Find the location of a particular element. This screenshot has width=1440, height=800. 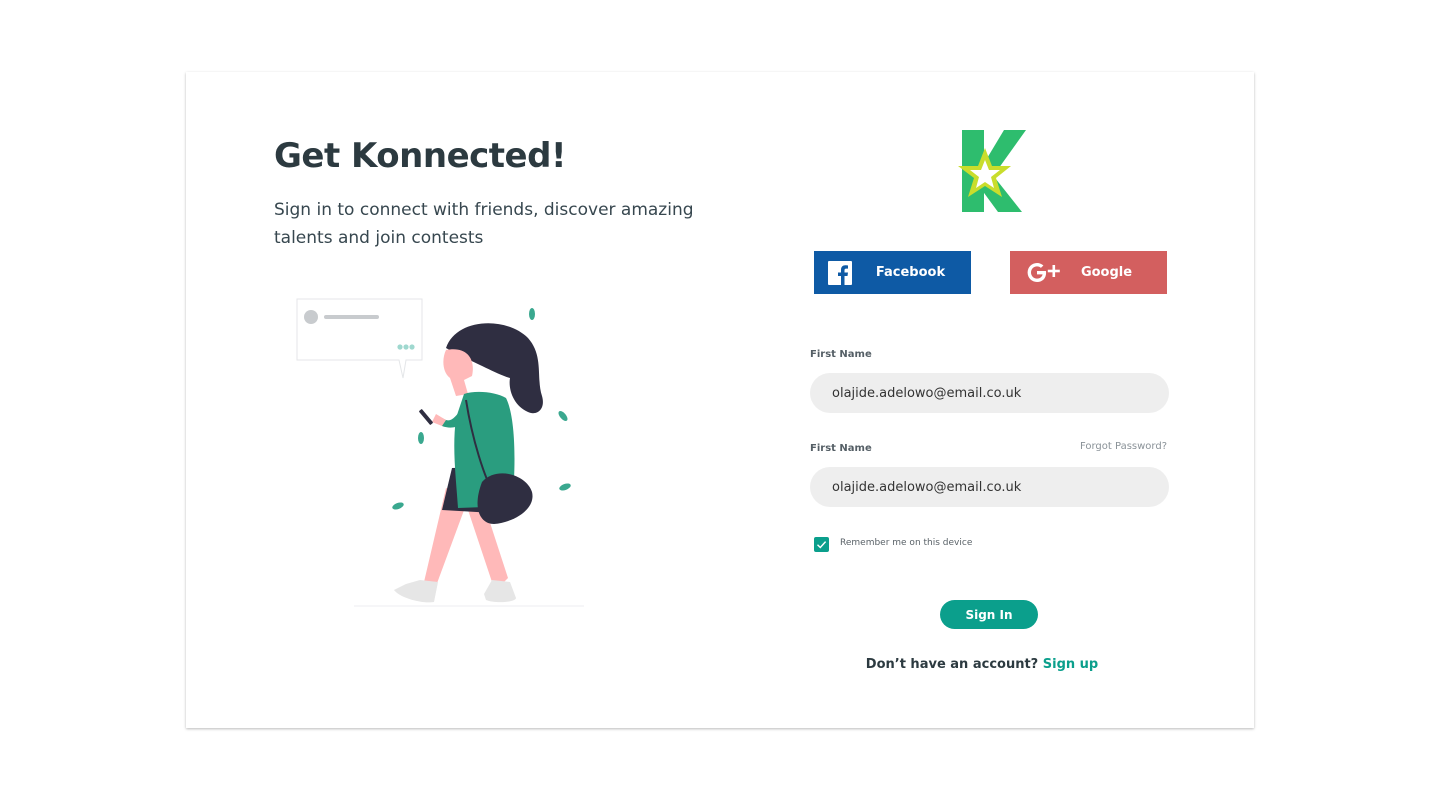

checkmark-icon is located at coordinates (822, 545).